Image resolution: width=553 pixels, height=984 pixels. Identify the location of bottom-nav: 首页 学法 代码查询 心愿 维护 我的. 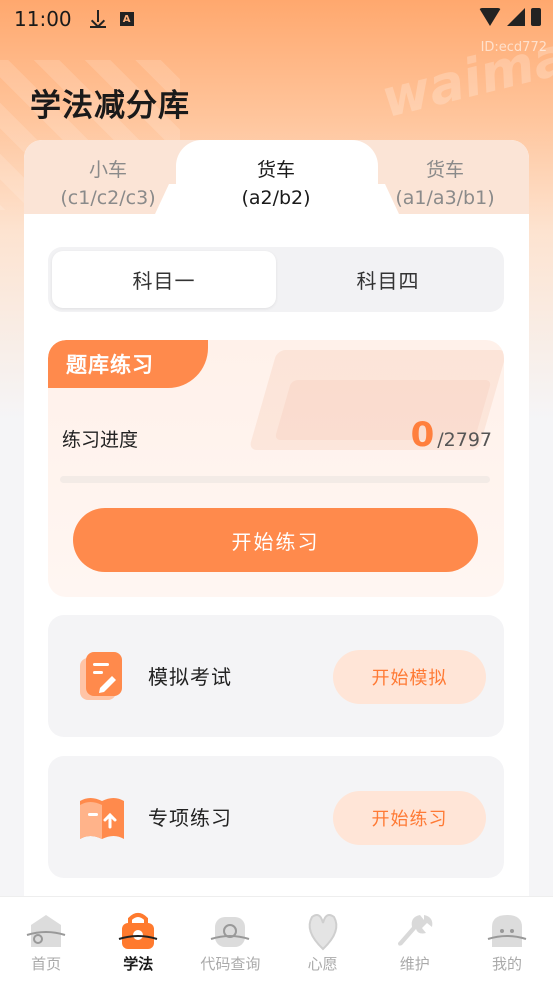
(276, 940).